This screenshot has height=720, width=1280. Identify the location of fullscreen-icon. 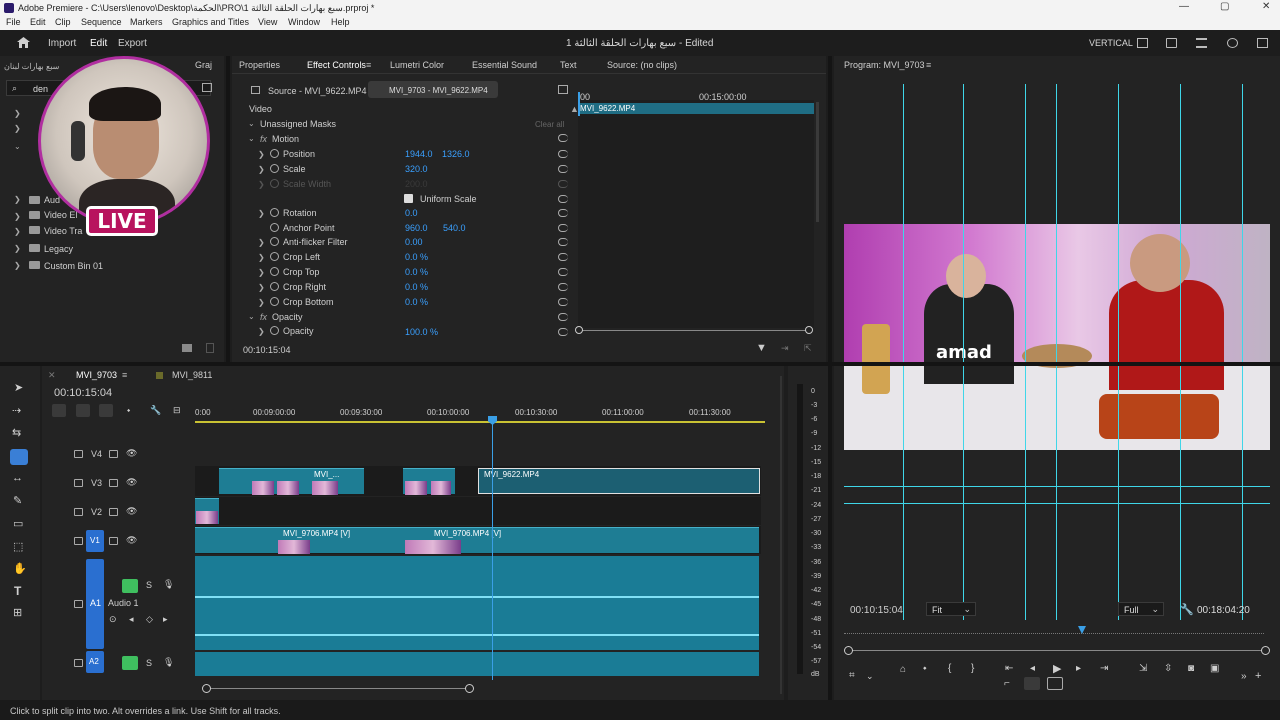
(1262, 43).